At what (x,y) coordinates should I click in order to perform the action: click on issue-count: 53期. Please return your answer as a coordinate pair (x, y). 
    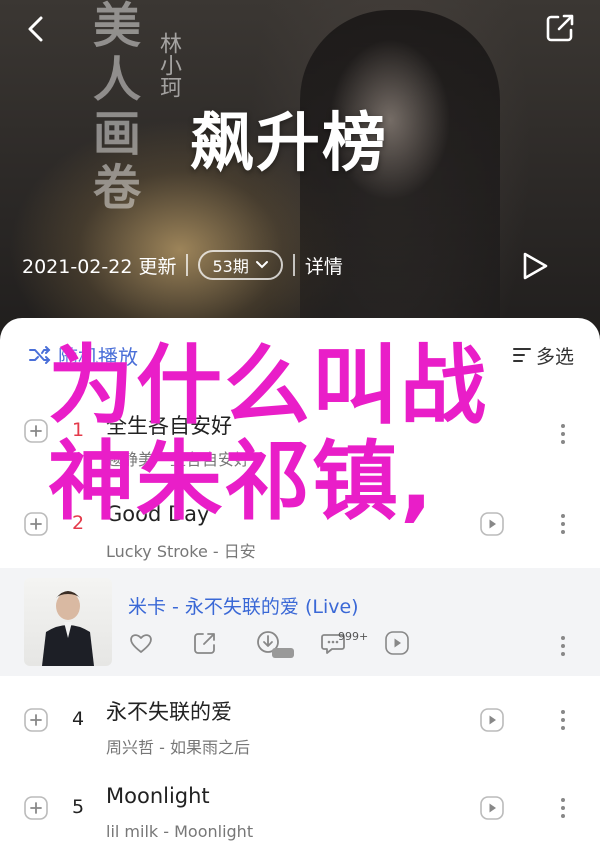
    Looking at the image, I should click on (230, 266).